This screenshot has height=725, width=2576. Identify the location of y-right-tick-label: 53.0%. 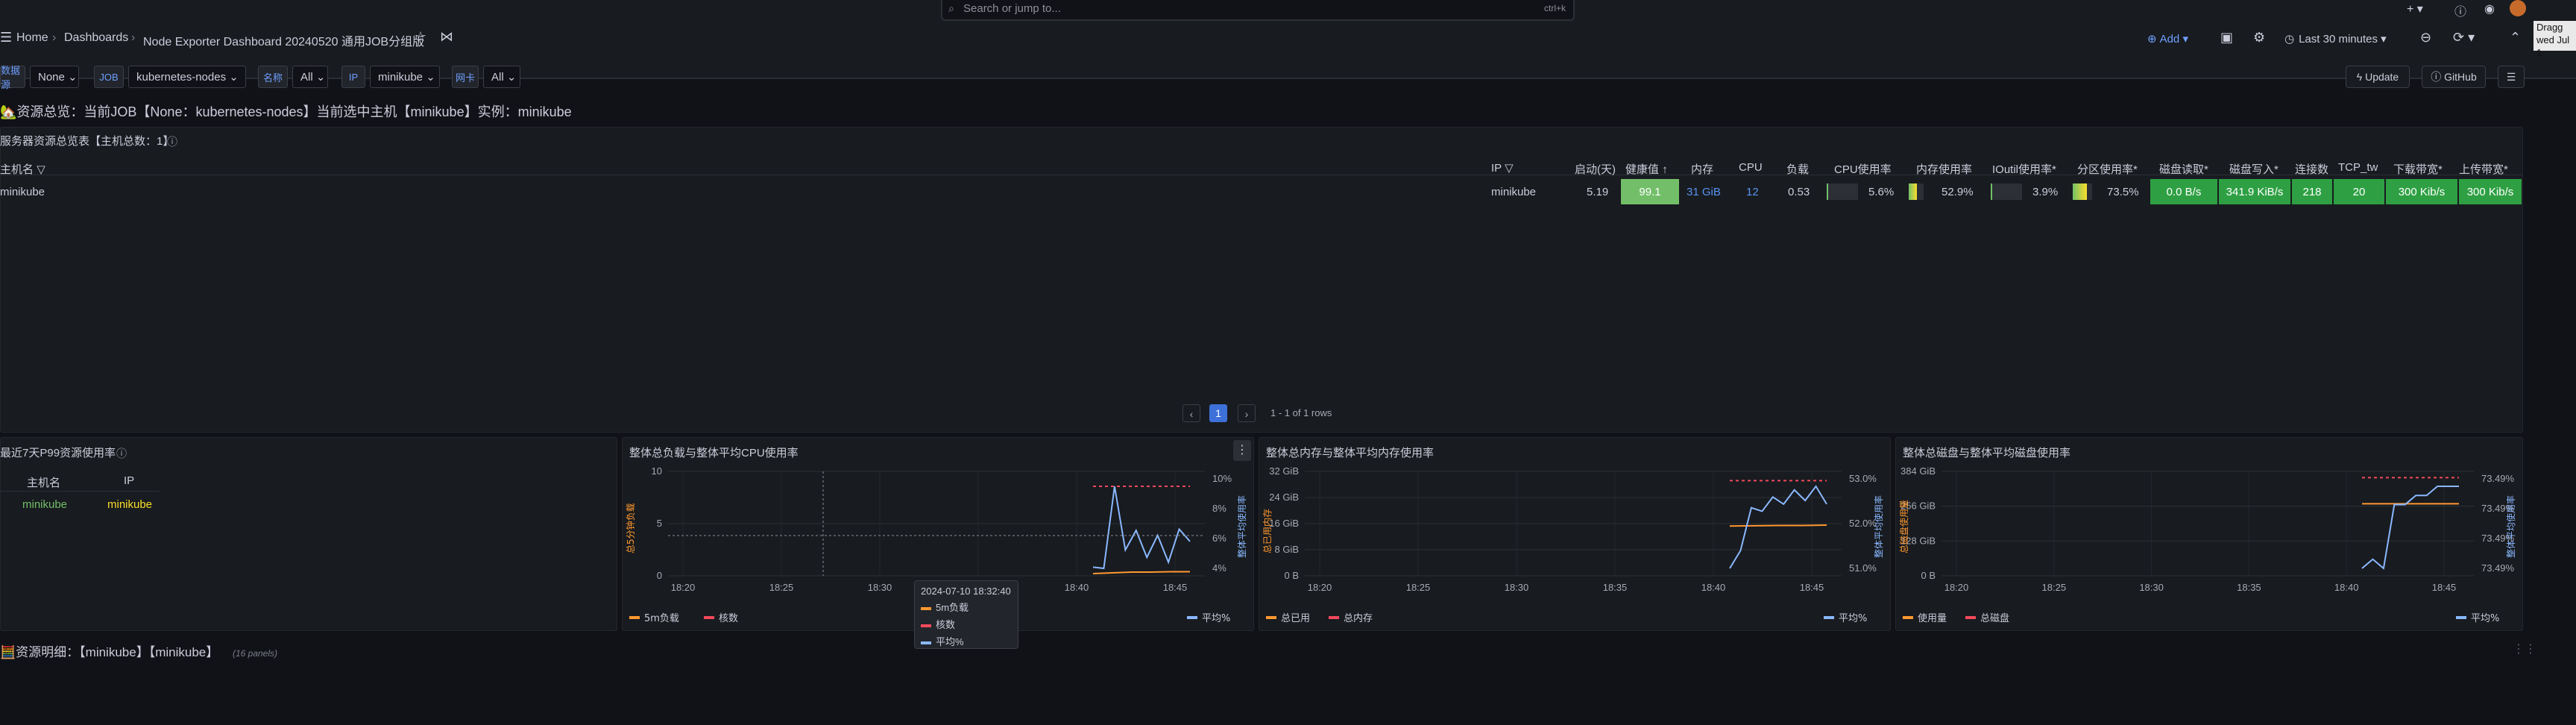
(1863, 479).